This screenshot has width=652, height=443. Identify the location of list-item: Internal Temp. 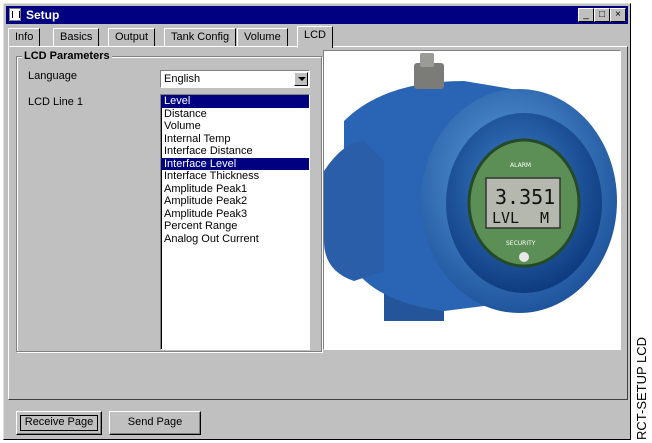
(235, 139).